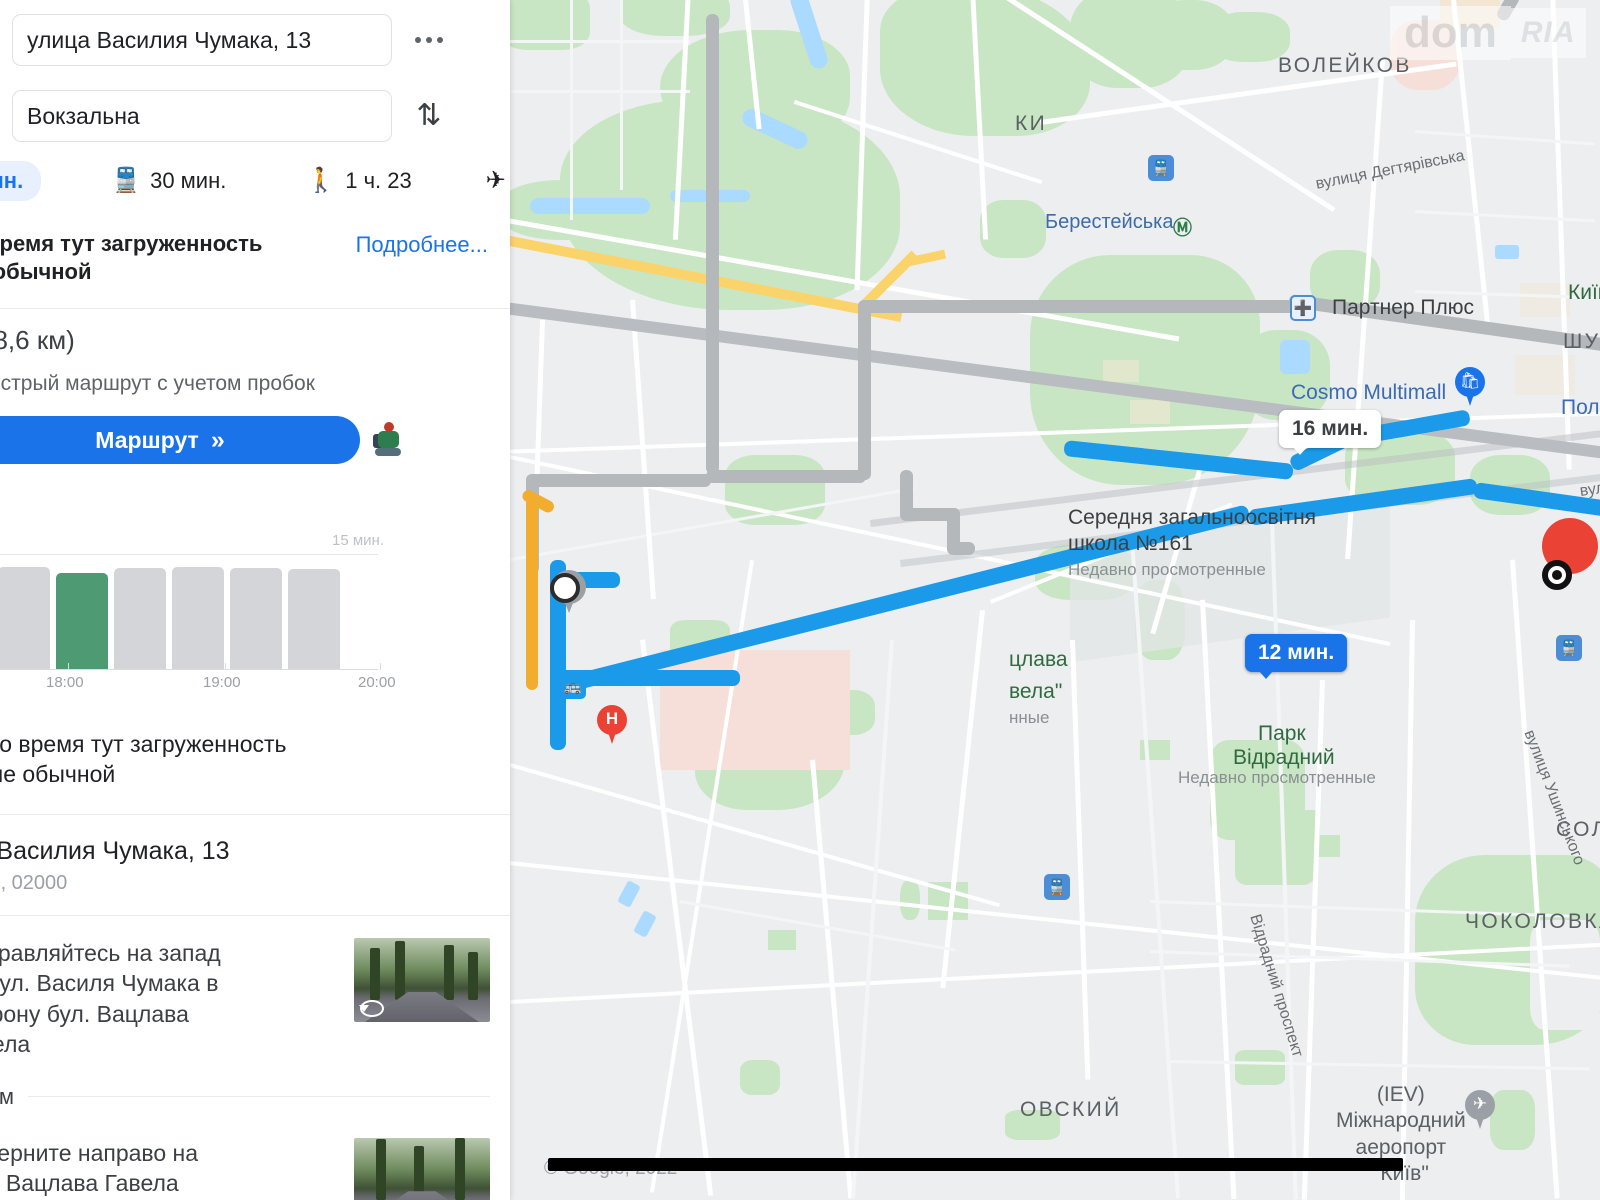  Describe the element at coordinates (202, 116) in the screenshot. I see `destination-input: Вокзальна` at that location.